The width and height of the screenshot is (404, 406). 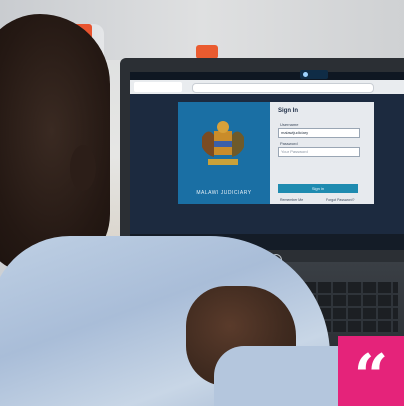 What do you see at coordinates (314, 74) in the screenshot?
I see `webcam-indicator` at bounding box center [314, 74].